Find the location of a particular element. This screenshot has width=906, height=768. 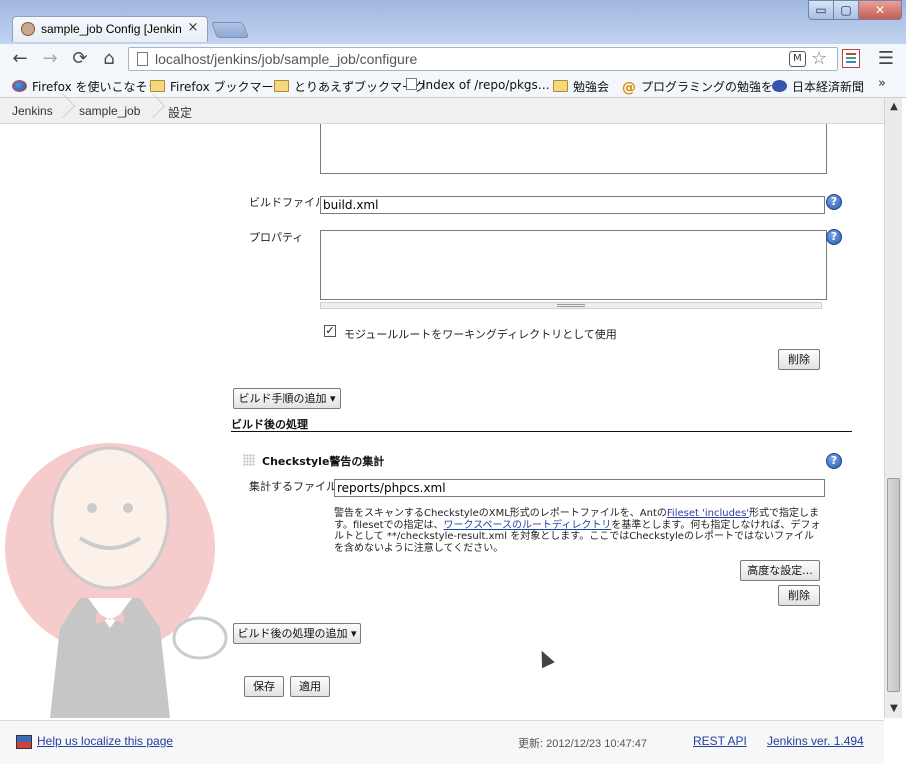

localize-link: Help us localize this page is located at coordinates (105, 741).